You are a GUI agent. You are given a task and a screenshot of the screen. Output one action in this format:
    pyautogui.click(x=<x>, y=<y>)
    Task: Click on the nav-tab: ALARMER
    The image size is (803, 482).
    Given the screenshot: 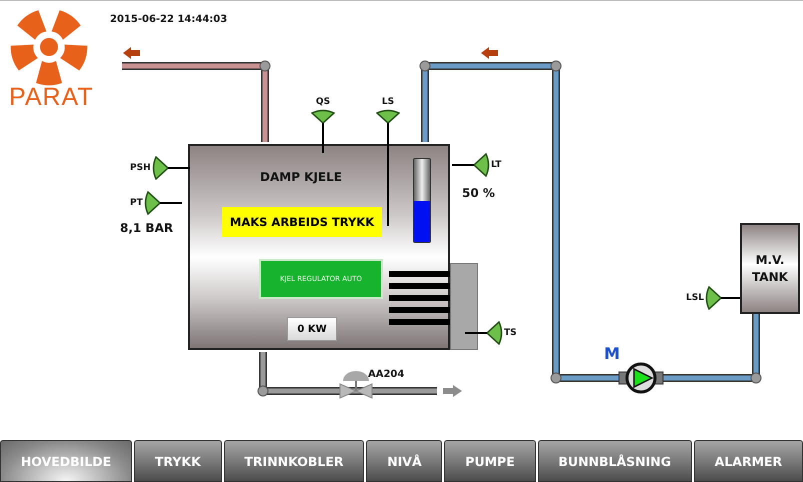 What is the action you would take?
    pyautogui.click(x=748, y=461)
    